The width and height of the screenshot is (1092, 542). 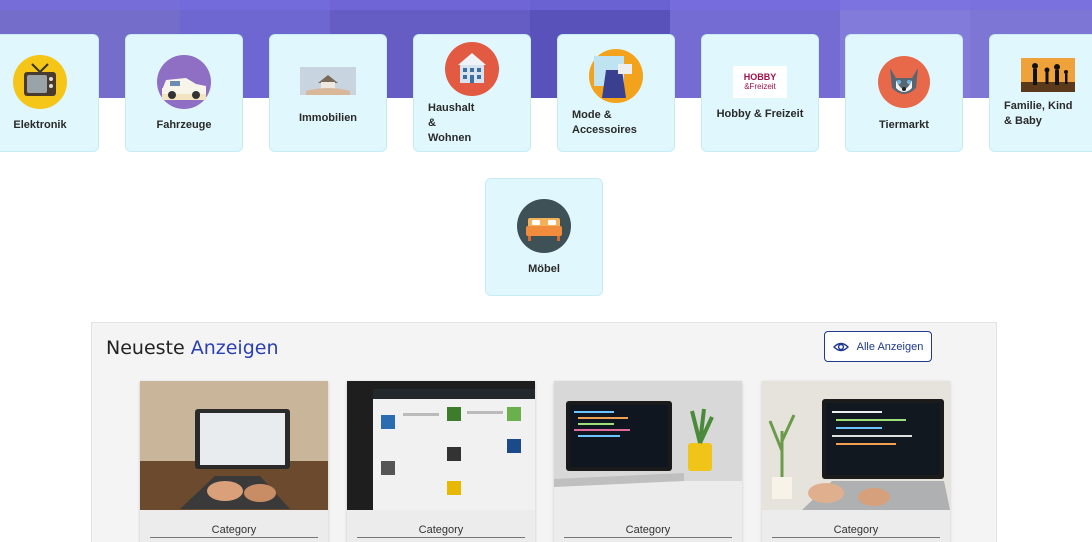 I want to click on category-card-moebel: Möbel, so click(x=544, y=237).